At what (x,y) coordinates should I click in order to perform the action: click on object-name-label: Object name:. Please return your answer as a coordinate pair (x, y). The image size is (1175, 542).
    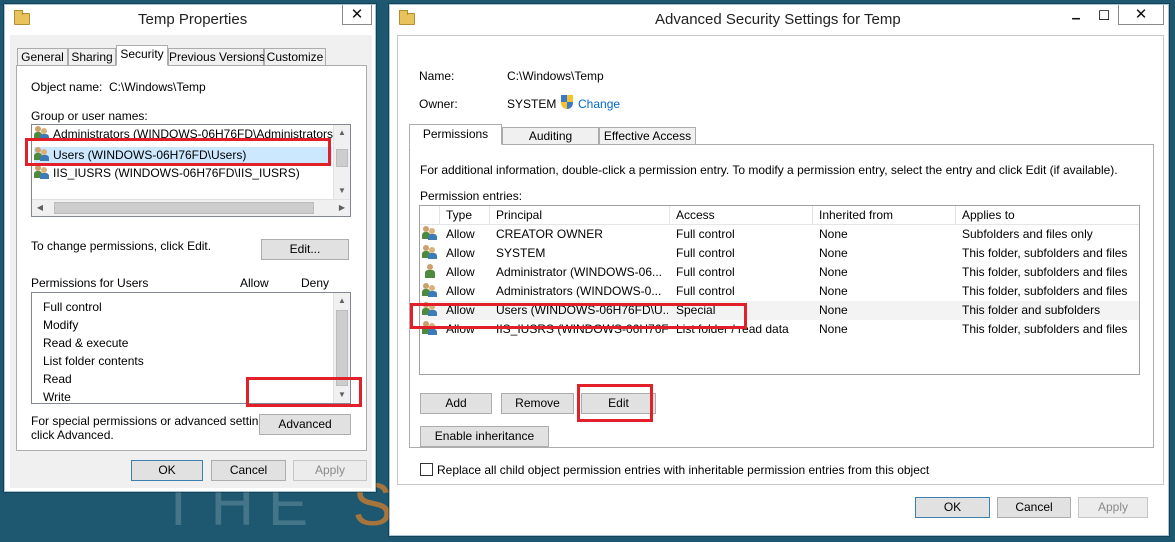
    Looking at the image, I should click on (67, 87).